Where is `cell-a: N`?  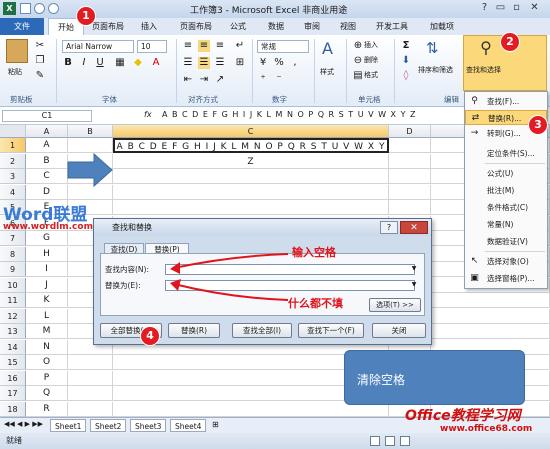 cell-a: N is located at coordinates (47, 347).